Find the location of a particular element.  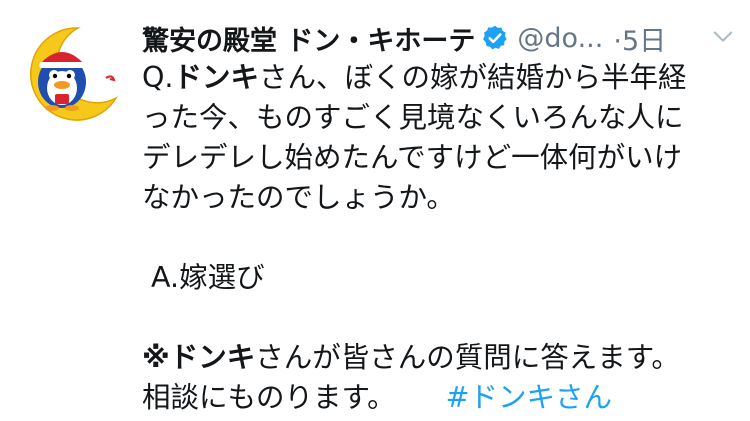

hashtag-link: #ドンキさん is located at coordinates (529, 397).